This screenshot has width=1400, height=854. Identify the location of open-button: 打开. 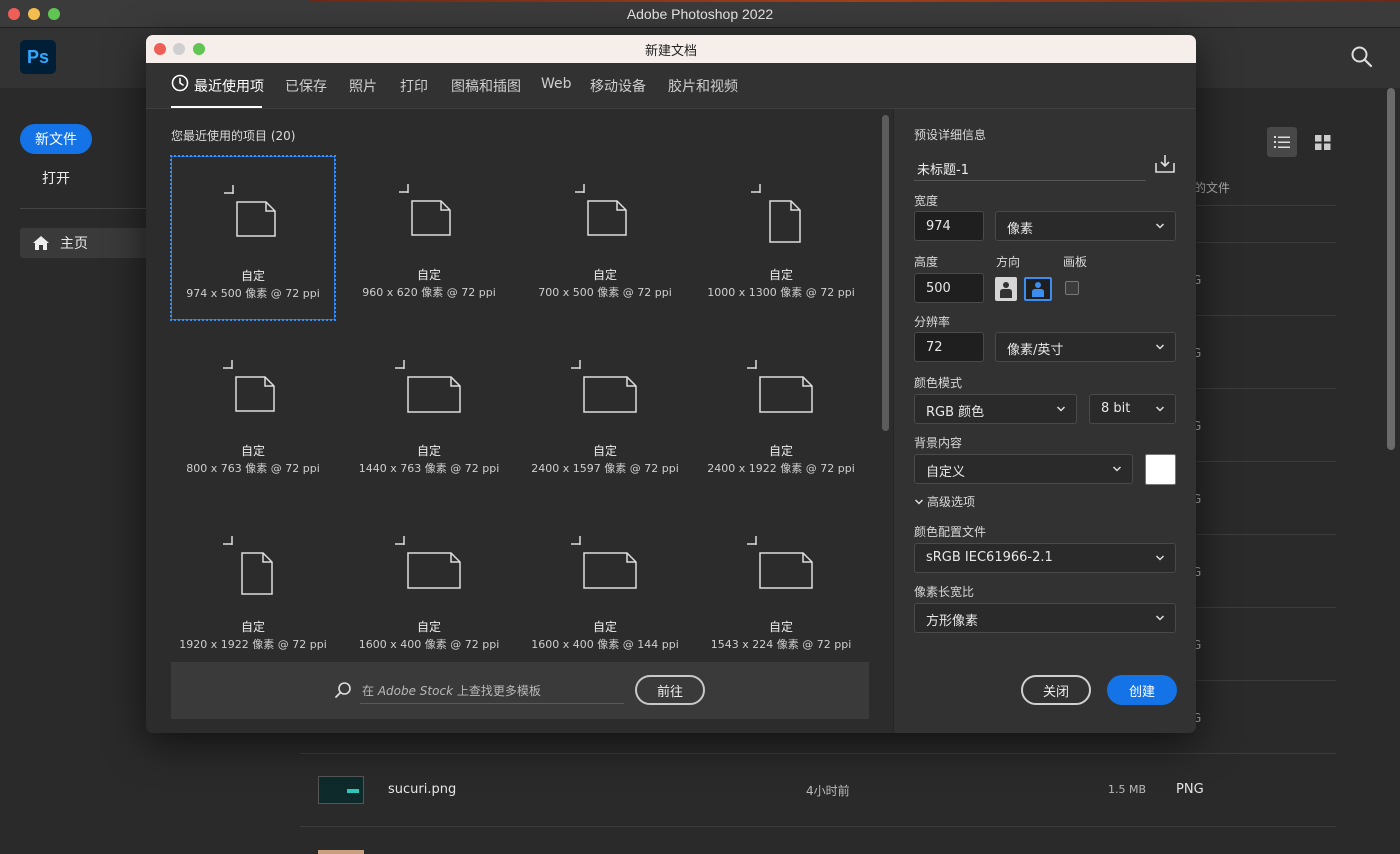
(56, 178).